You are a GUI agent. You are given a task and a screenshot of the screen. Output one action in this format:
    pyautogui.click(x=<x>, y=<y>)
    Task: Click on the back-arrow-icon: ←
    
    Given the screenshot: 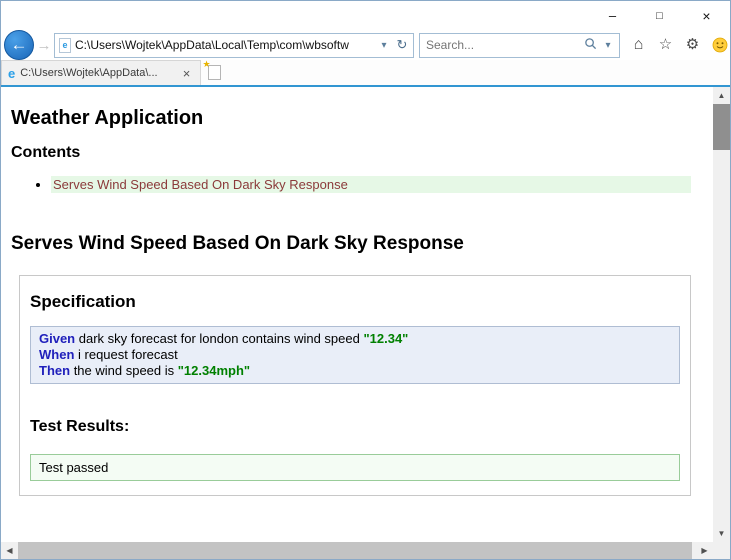 What is the action you would take?
    pyautogui.click(x=19, y=44)
    